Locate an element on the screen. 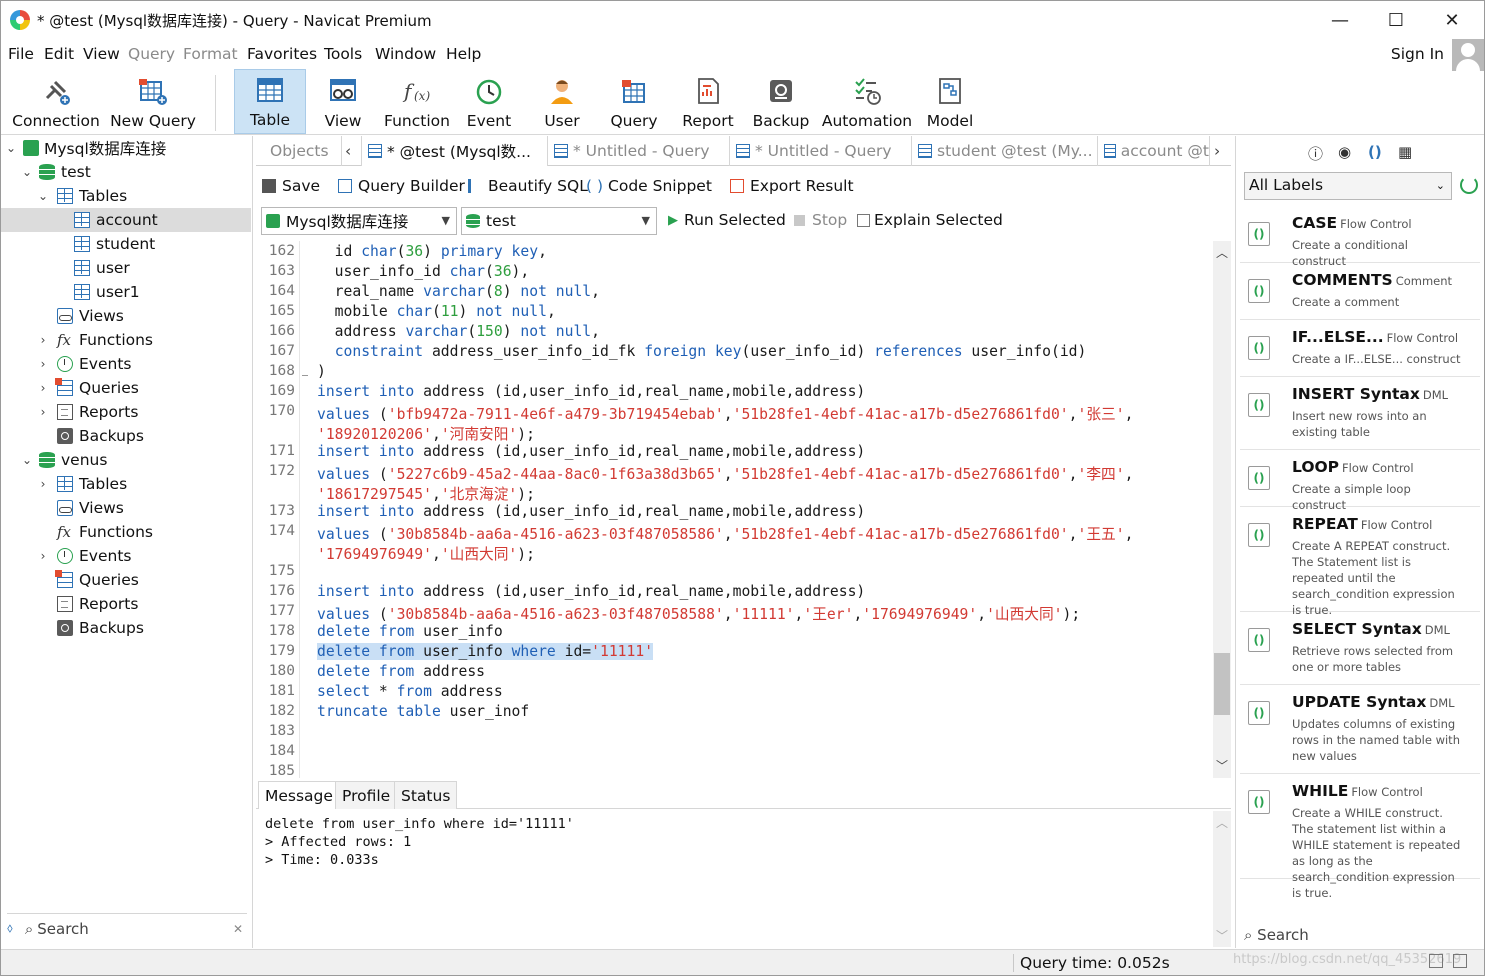  preview-icon: ◉ is located at coordinates (1344, 152).